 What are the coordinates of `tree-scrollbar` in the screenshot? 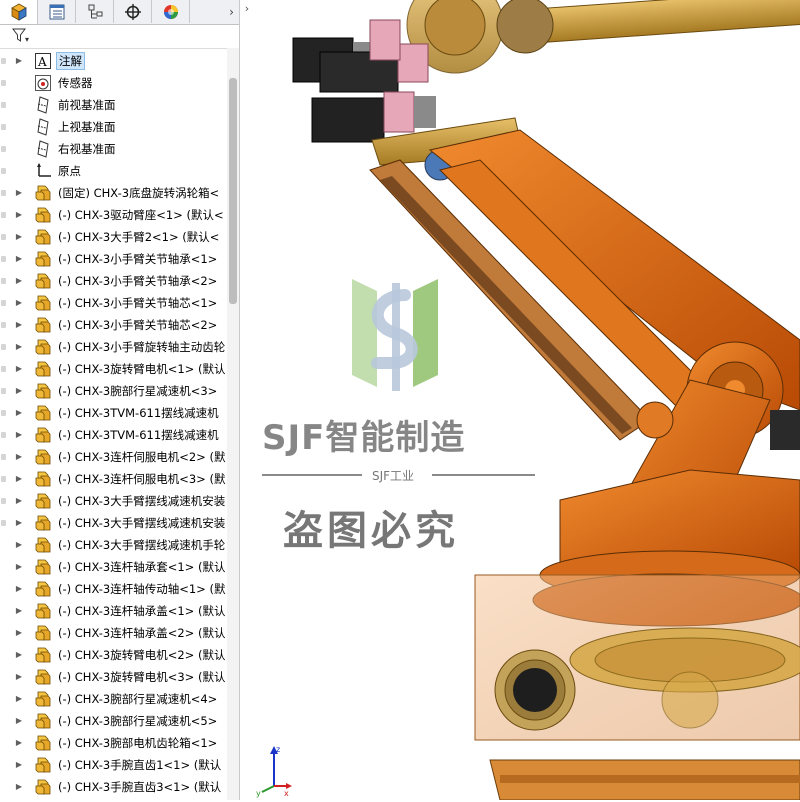 It's located at (233, 424).